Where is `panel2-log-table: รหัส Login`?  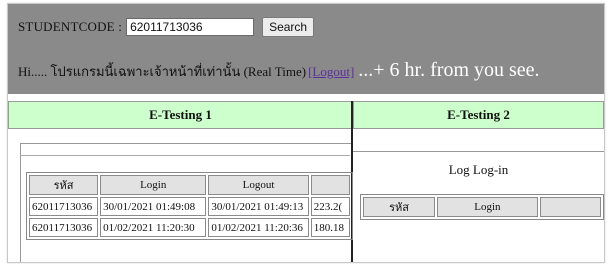 panel2-log-table: รหัส Login is located at coordinates (482, 207).